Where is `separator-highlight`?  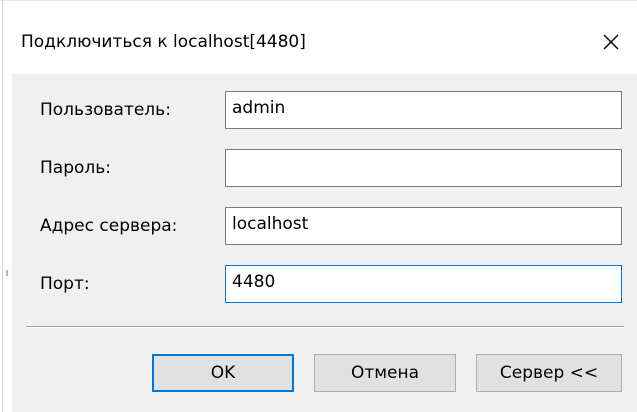
separator-highlight is located at coordinates (325, 327).